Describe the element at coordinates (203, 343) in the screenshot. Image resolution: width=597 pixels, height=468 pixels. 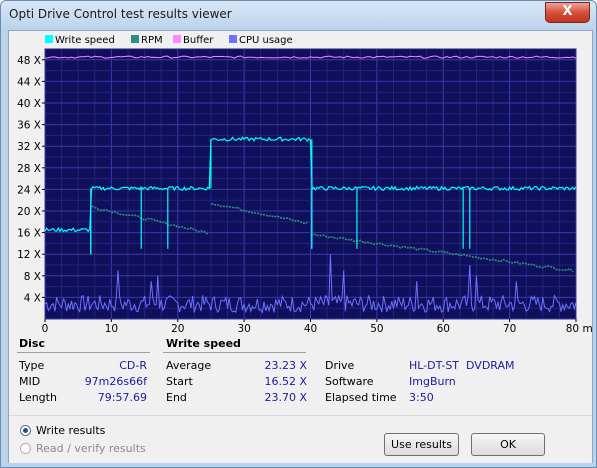
I see `write-speed-header: Write speed` at that location.